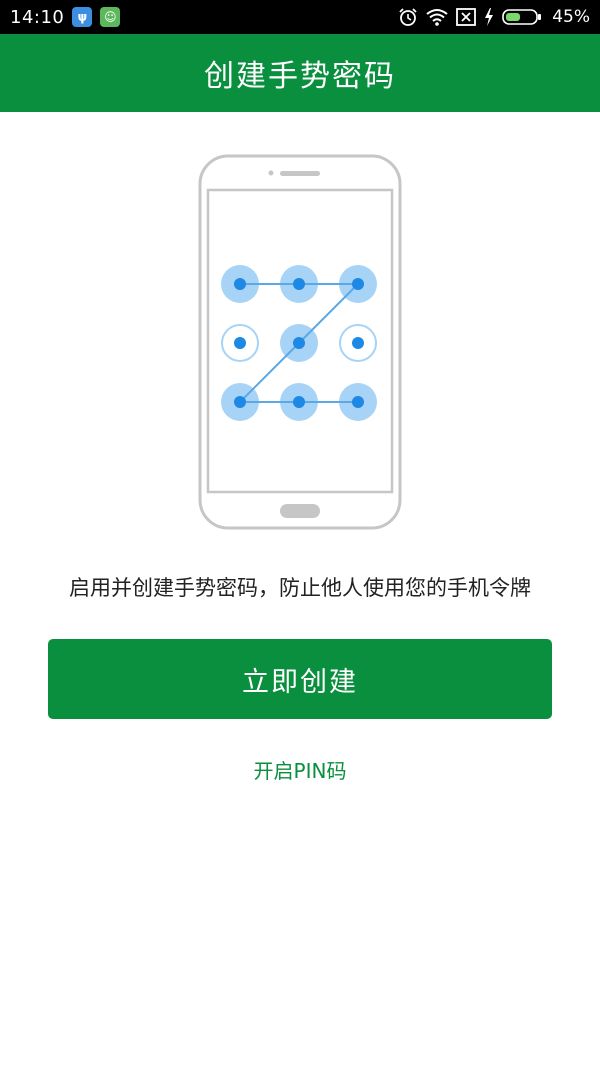 The height and width of the screenshot is (1067, 600). What do you see at coordinates (489, 17) in the screenshot?
I see `charging-icon` at bounding box center [489, 17].